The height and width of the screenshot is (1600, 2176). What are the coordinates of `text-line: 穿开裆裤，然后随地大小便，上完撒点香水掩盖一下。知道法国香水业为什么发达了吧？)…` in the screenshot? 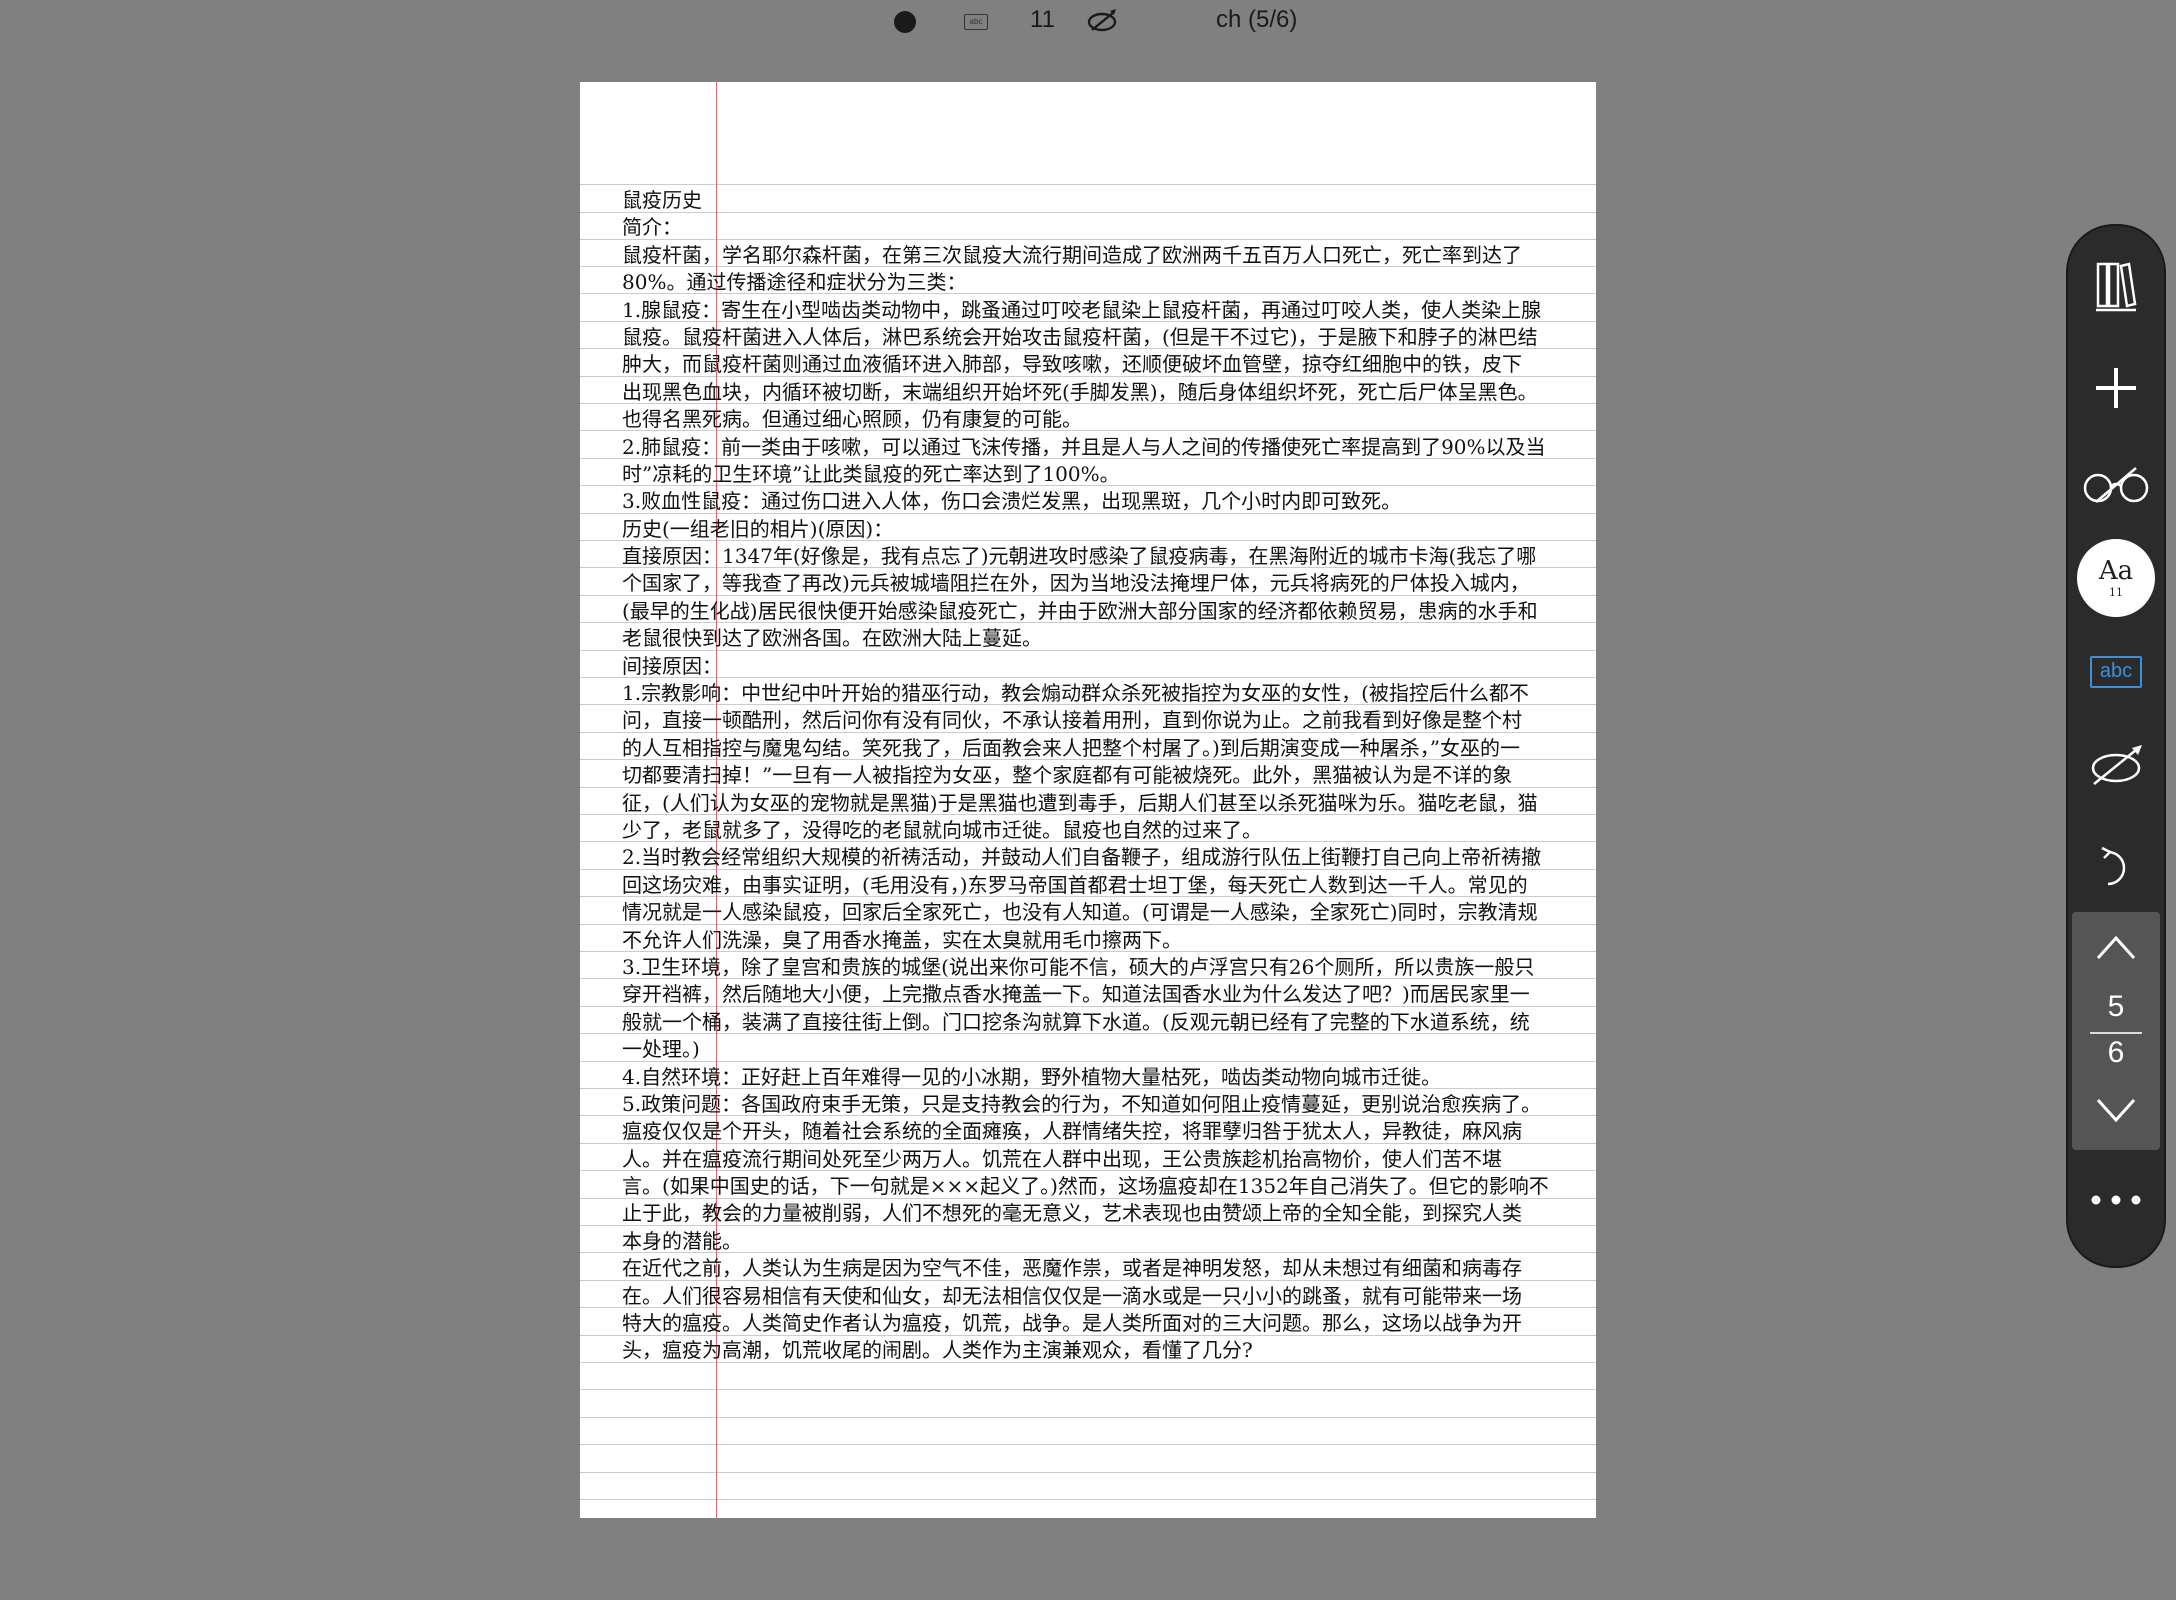 It's located at (1076, 994).